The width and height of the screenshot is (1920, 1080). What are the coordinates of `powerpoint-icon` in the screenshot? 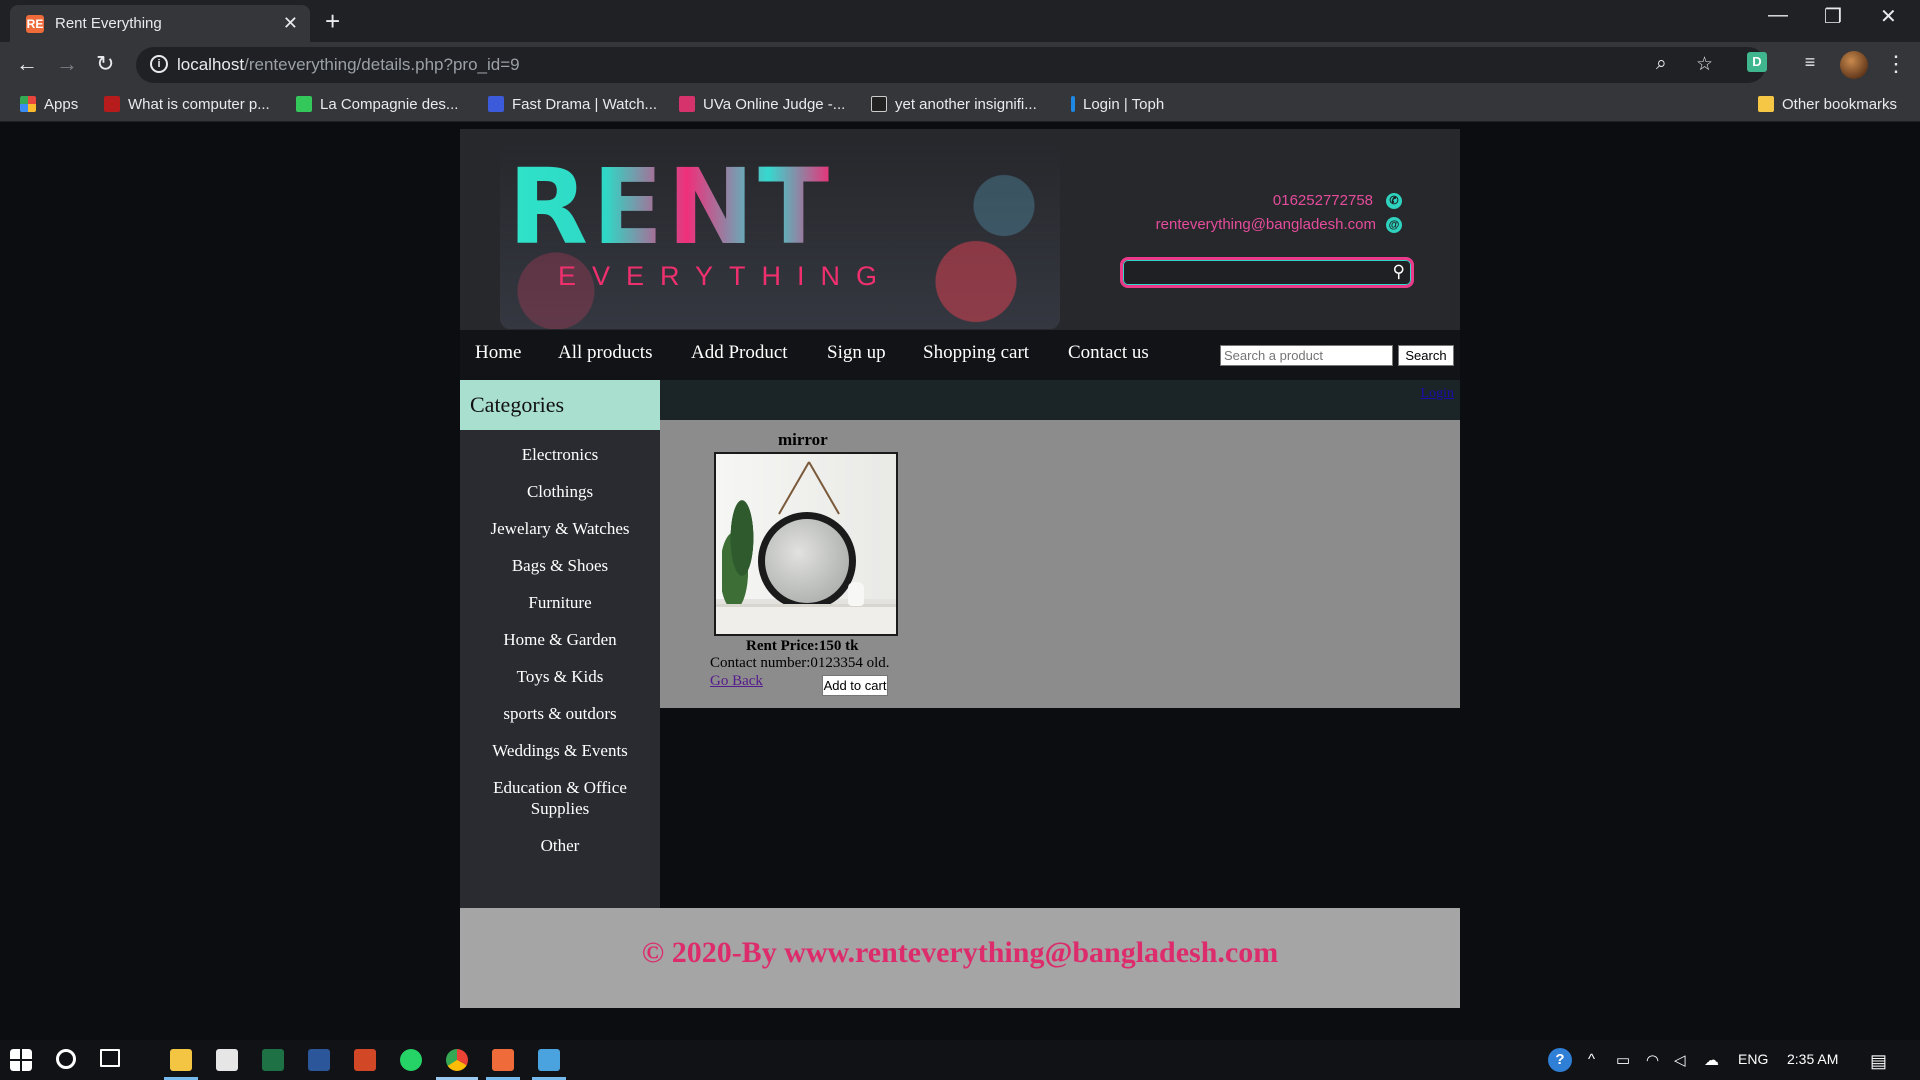 It's located at (365, 1060).